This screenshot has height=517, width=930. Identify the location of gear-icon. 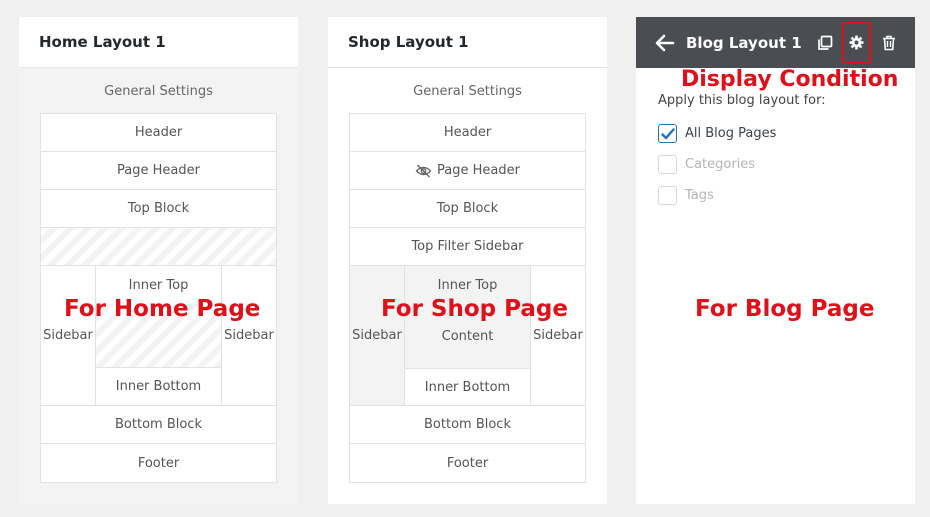
(856, 42).